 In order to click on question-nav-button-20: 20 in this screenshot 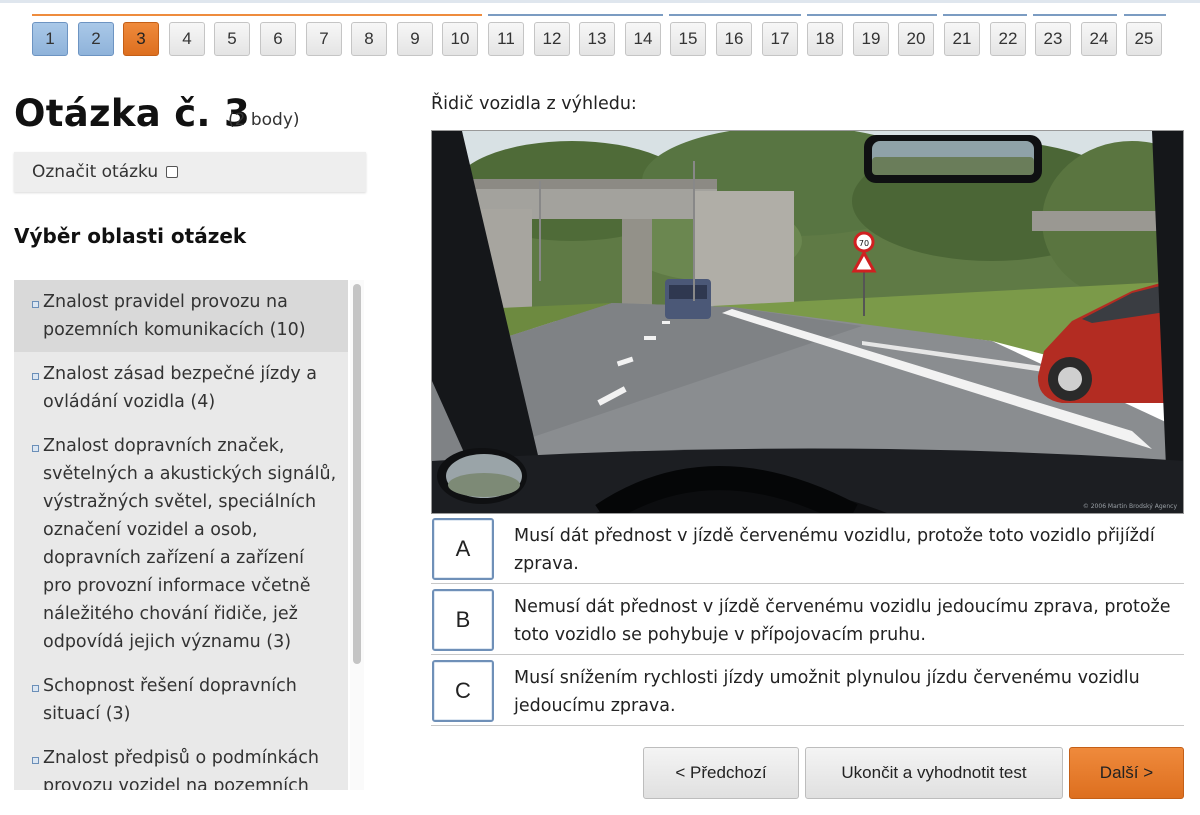, I will do `click(916, 39)`.